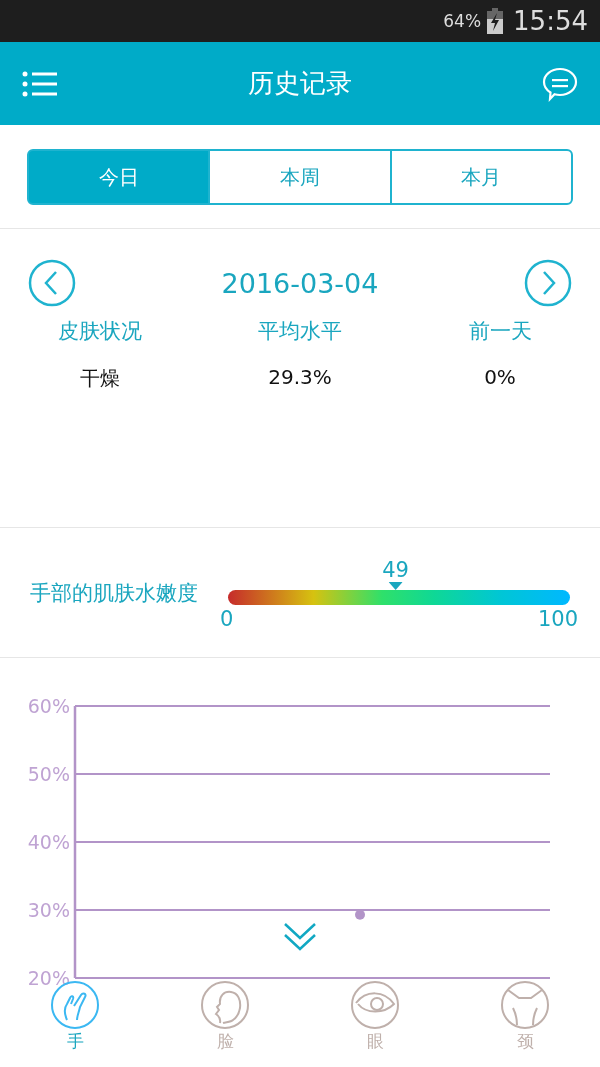  Describe the element at coordinates (227, 619) in the screenshot. I see `gauge-min: 0` at that location.